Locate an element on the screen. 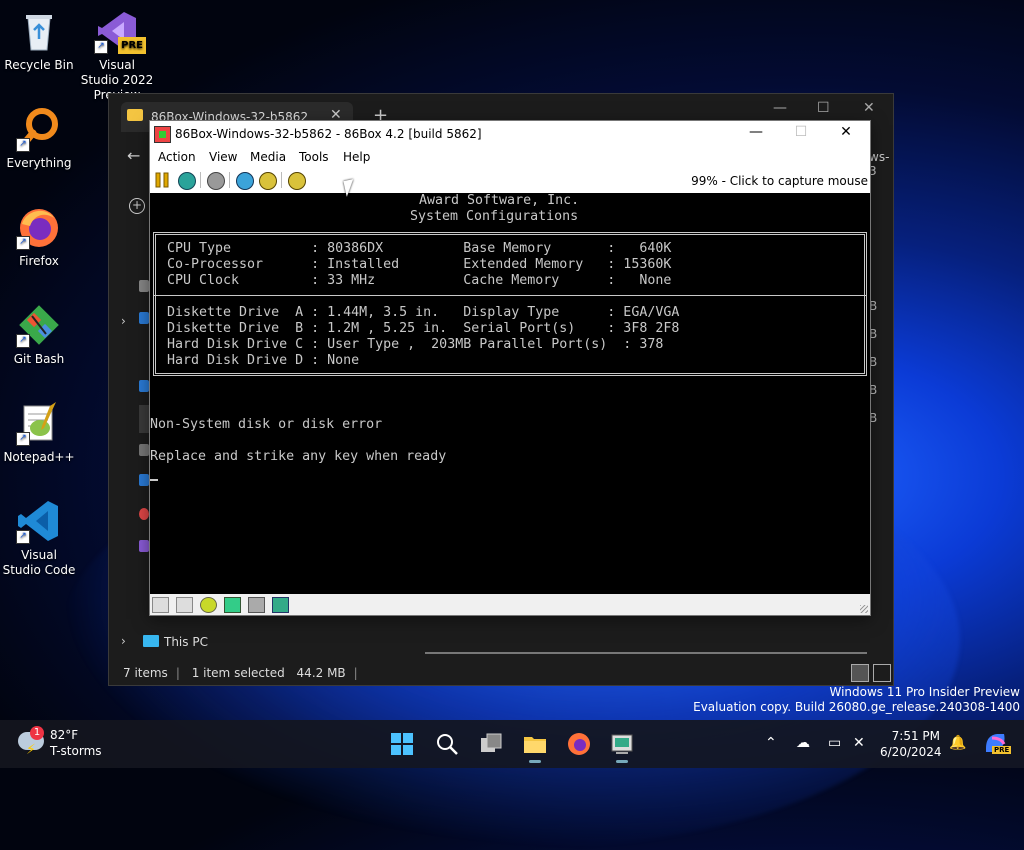  menu-help: Help is located at coordinates (356, 157).